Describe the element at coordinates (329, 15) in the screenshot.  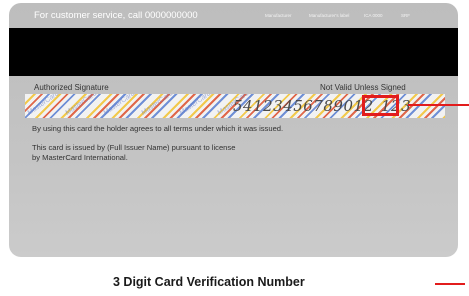
I see `manufacturer-label-2: Manufacturer's label` at that location.